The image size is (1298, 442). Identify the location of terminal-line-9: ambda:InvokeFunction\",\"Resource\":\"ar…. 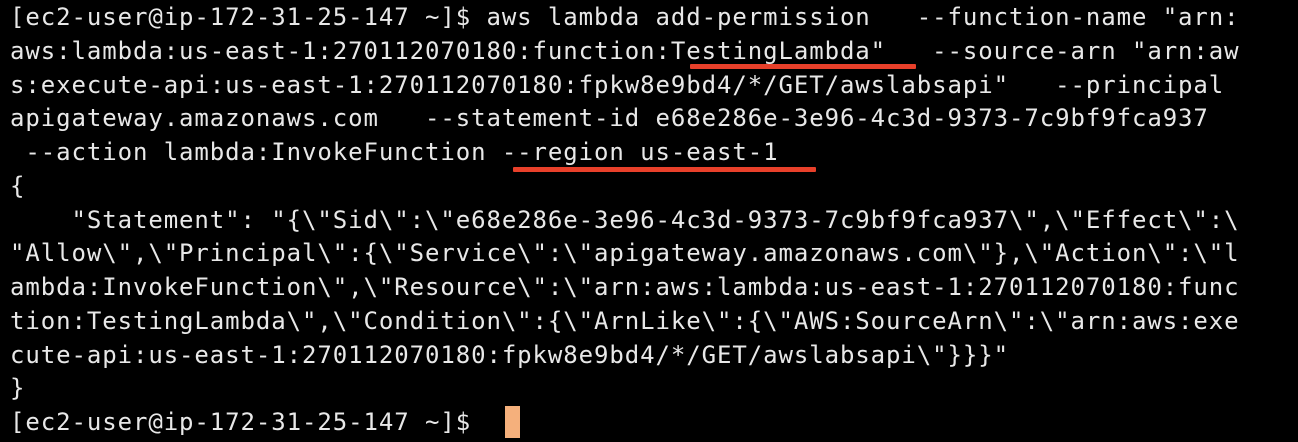
(625, 287).